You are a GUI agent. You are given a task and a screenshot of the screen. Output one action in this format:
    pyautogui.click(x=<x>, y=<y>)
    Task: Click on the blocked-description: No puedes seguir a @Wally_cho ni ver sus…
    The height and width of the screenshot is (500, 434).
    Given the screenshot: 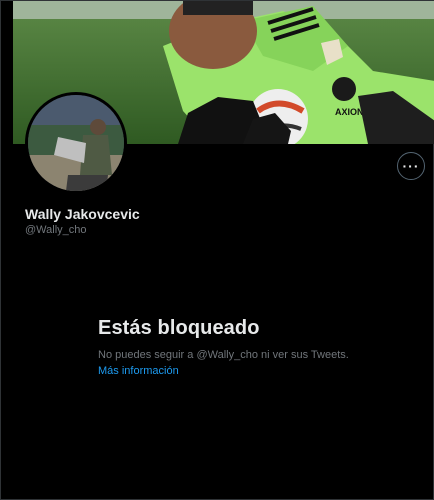 What is the action you would take?
    pyautogui.click(x=223, y=355)
    